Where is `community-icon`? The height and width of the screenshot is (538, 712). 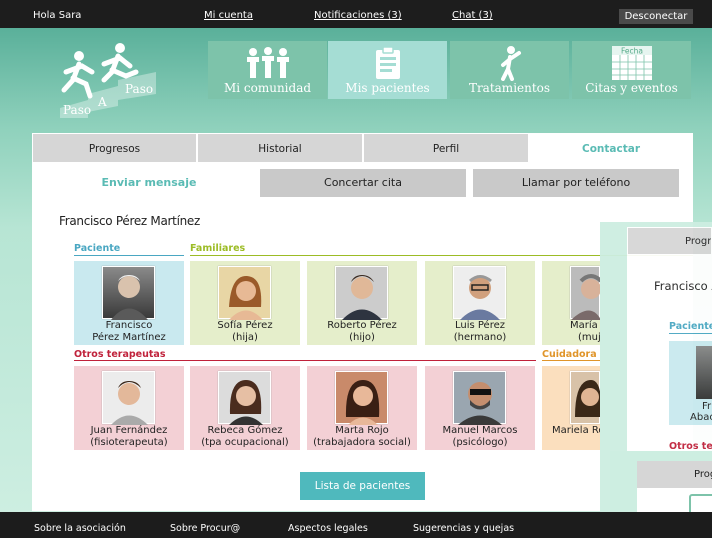
community-icon is located at coordinates (267, 63).